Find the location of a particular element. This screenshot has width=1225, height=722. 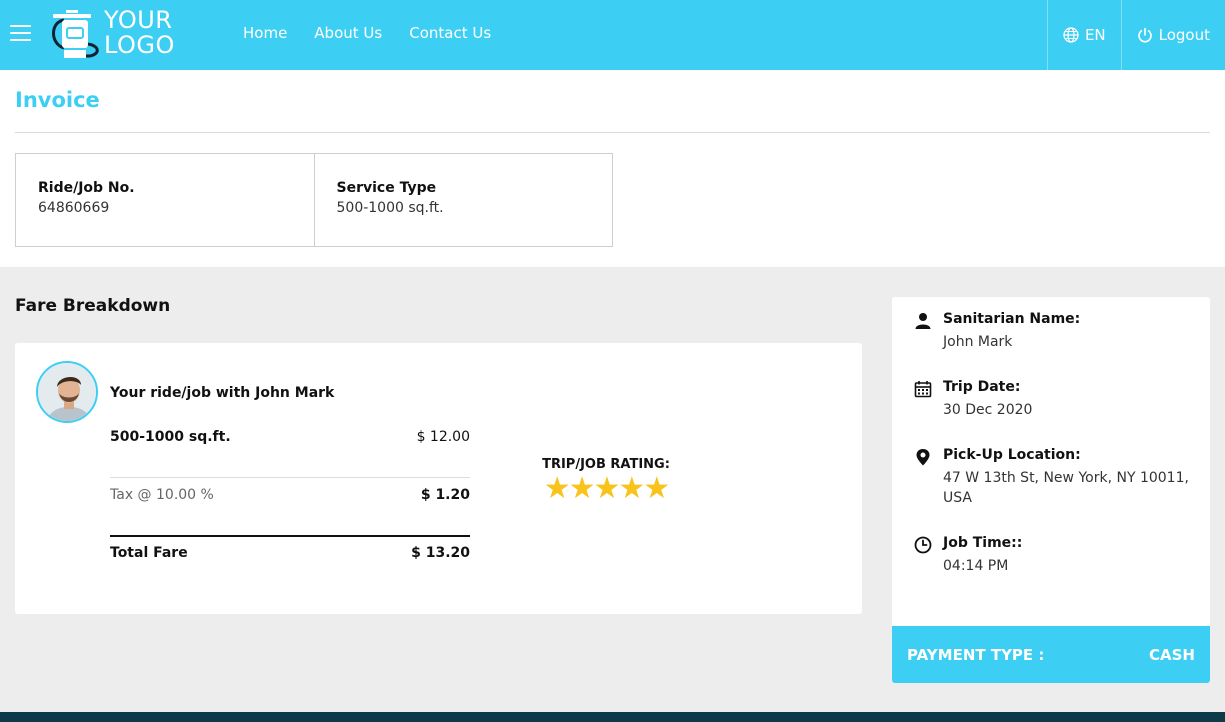

logo-text: YOUR LOGO is located at coordinates (139, 33).